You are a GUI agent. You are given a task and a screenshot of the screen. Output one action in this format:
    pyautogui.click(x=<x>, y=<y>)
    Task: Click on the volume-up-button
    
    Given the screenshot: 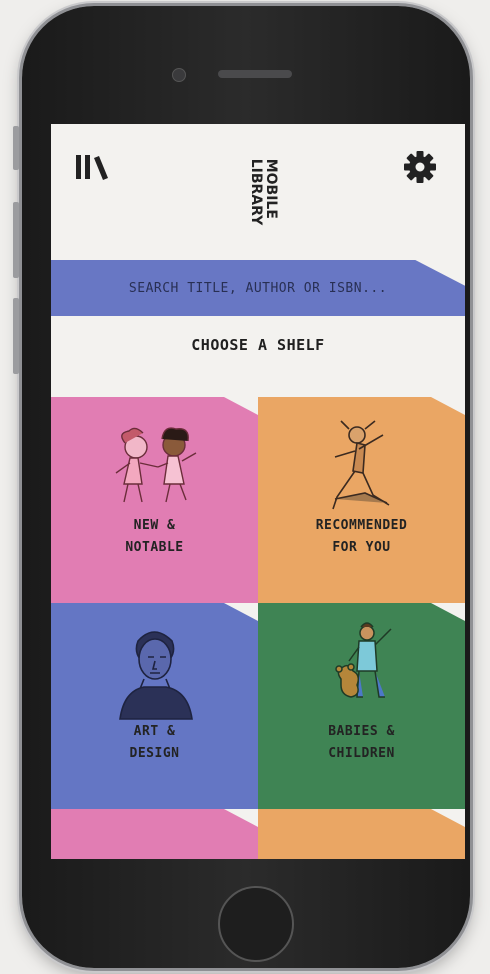 What is the action you would take?
    pyautogui.click(x=16, y=240)
    